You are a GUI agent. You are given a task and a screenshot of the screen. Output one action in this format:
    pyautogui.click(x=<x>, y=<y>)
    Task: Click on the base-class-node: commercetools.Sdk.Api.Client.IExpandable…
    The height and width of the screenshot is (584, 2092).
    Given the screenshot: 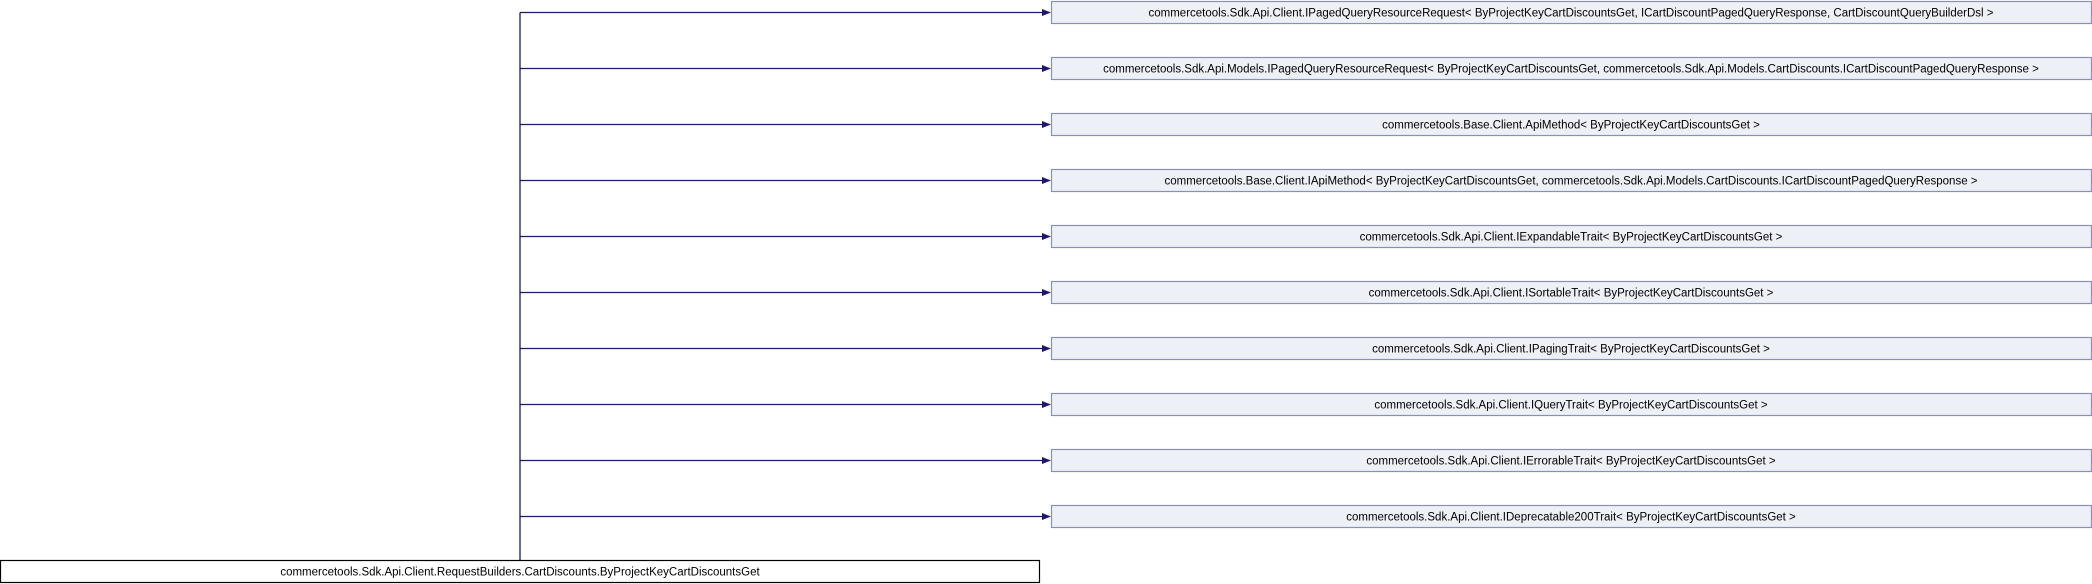 What is the action you would take?
    pyautogui.click(x=1571, y=236)
    